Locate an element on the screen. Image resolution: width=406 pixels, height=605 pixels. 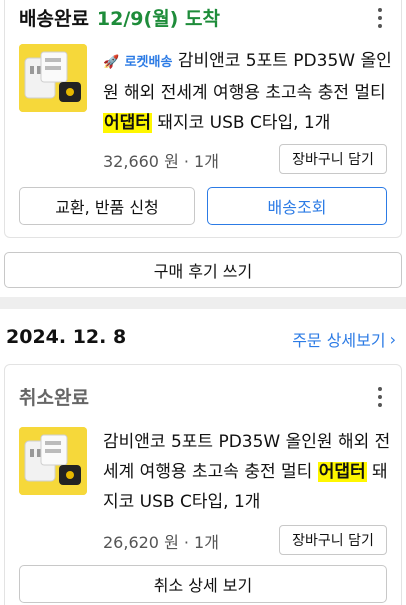
product-title-line2-end: 돼 is located at coordinates (377, 472).